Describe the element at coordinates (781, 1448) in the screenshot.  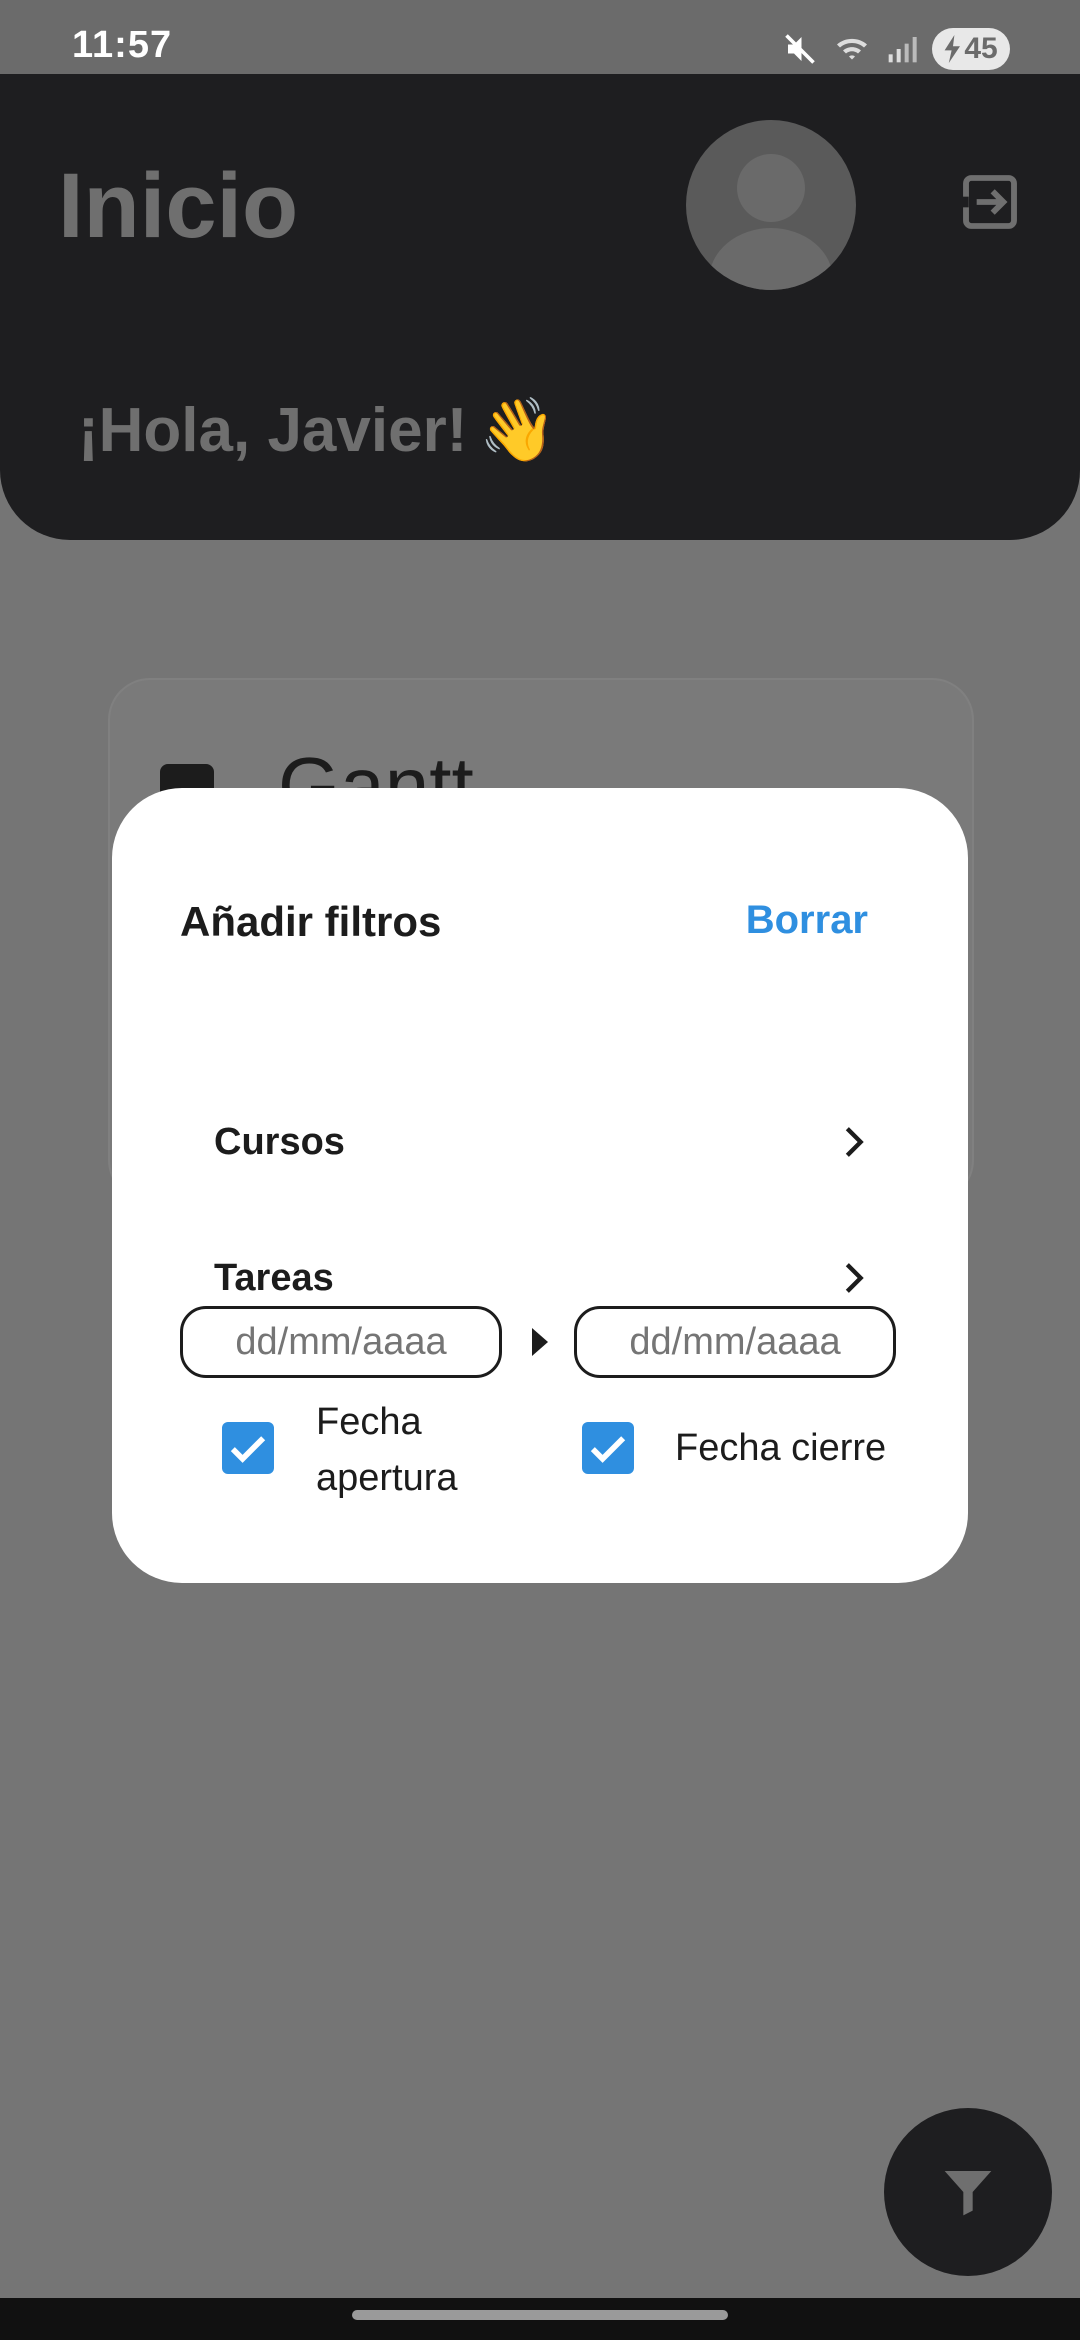
I see `checkbox-close-date-label: Fecha cierre` at that location.